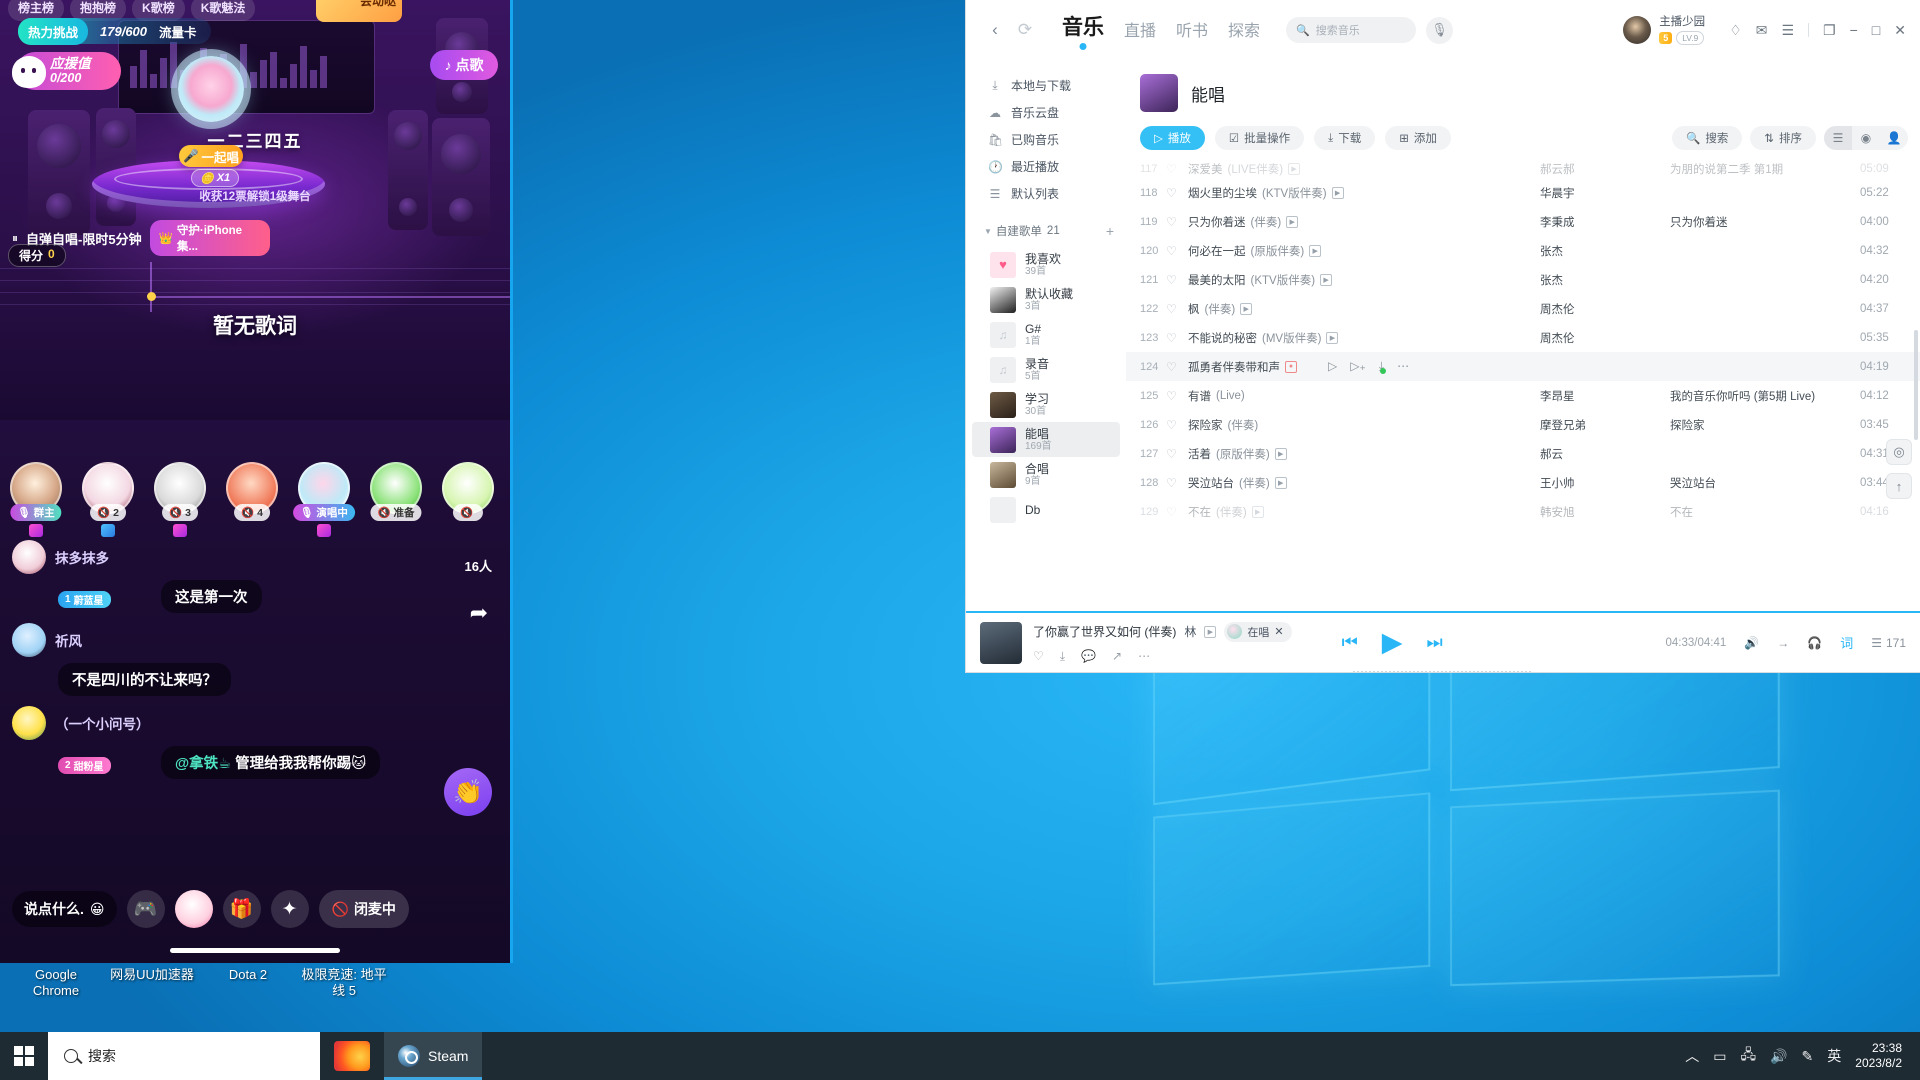 The width and height of the screenshot is (1920, 1080). Describe the element at coordinates (114, 31) in the screenshot. I see `hot-challenge-bar: 热力挑战 179/600 流量卡` at that location.